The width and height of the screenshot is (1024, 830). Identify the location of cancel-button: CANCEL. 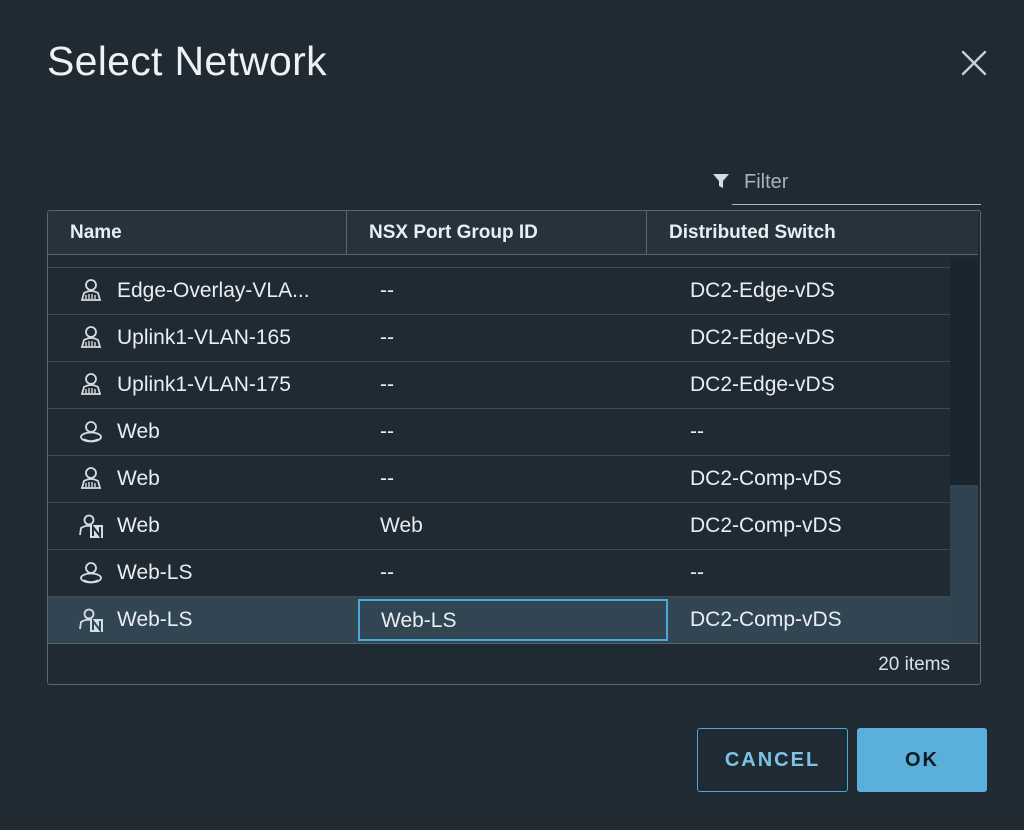
(772, 760).